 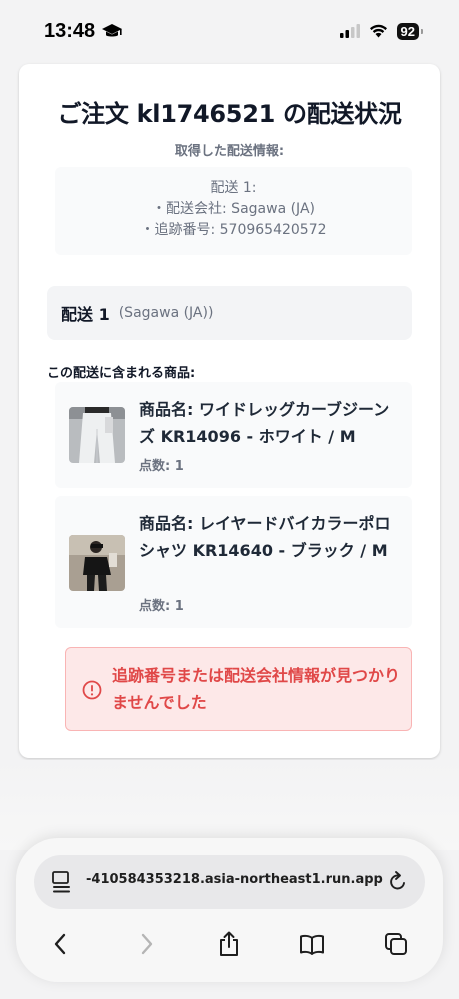 I want to click on tabs-button, so click(x=396, y=944).